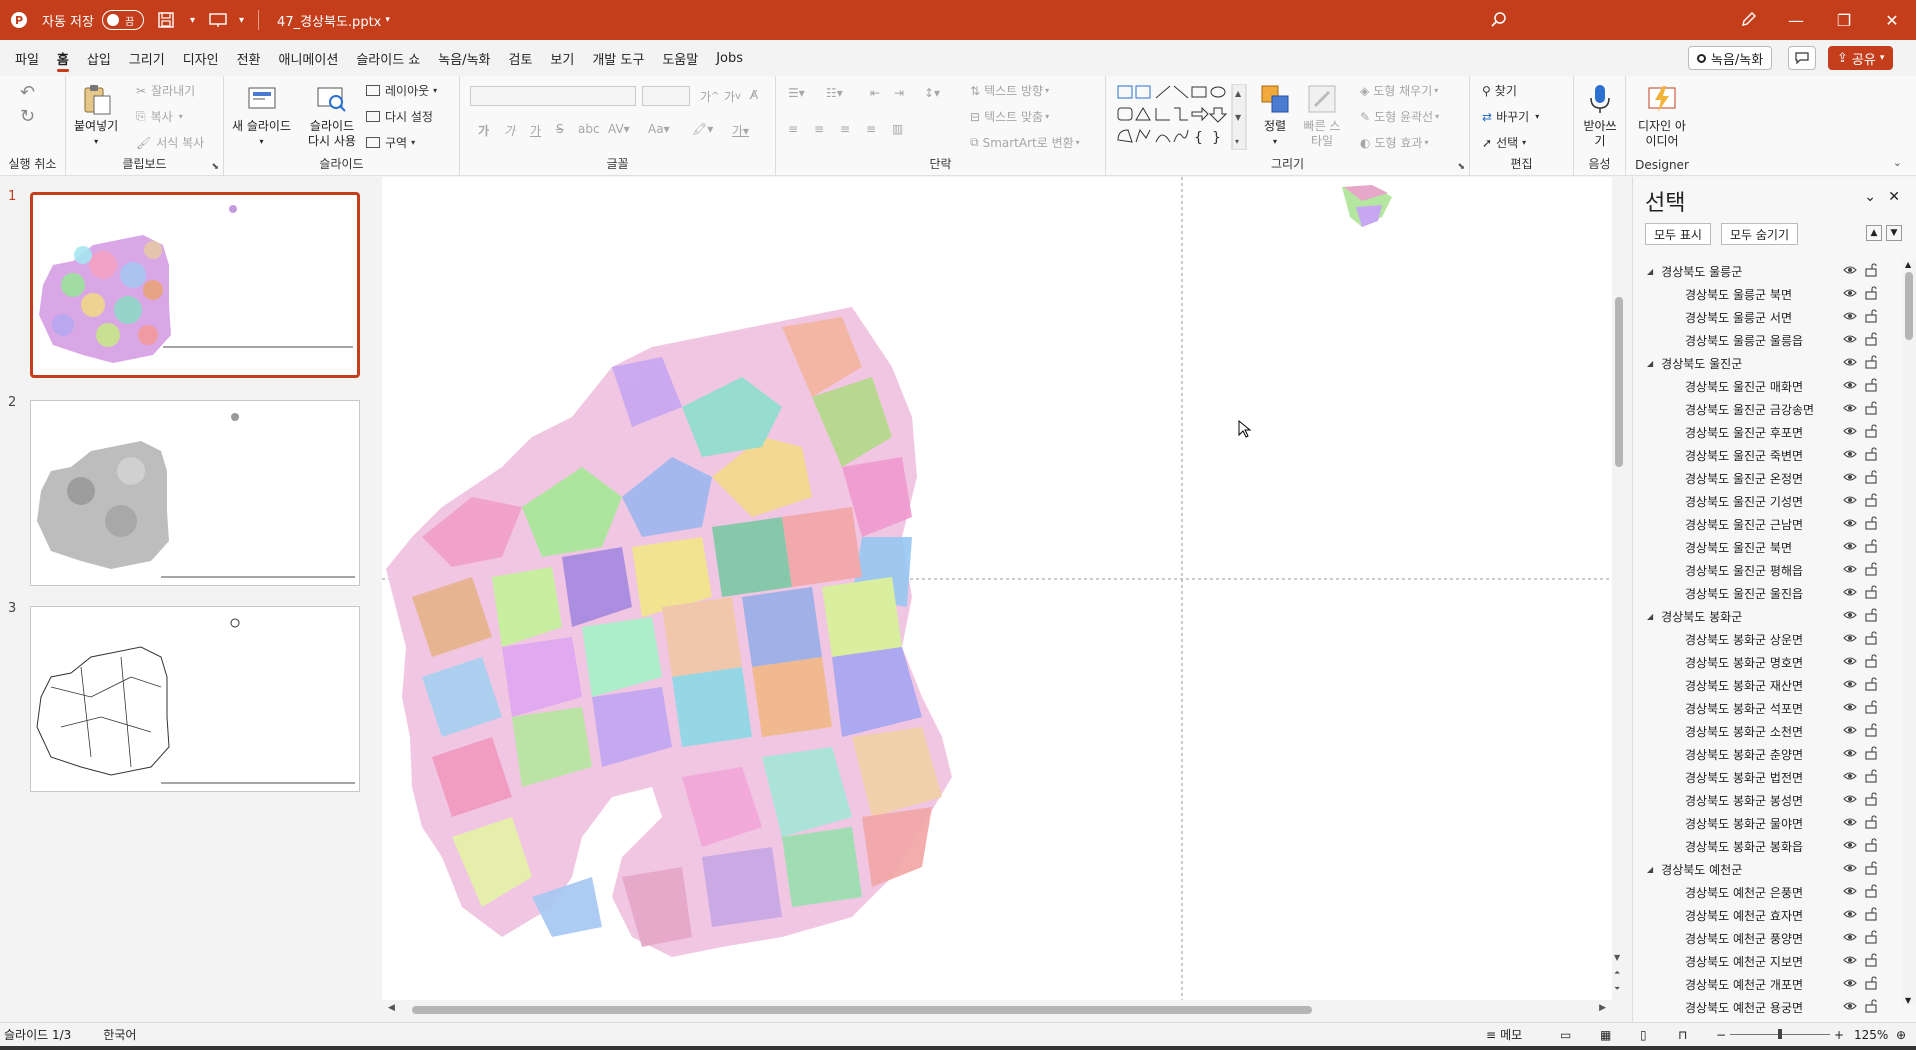 The width and height of the screenshot is (1916, 1050). Describe the element at coordinates (845, 129) in the screenshot. I see `align-right-icon: ≡` at that location.